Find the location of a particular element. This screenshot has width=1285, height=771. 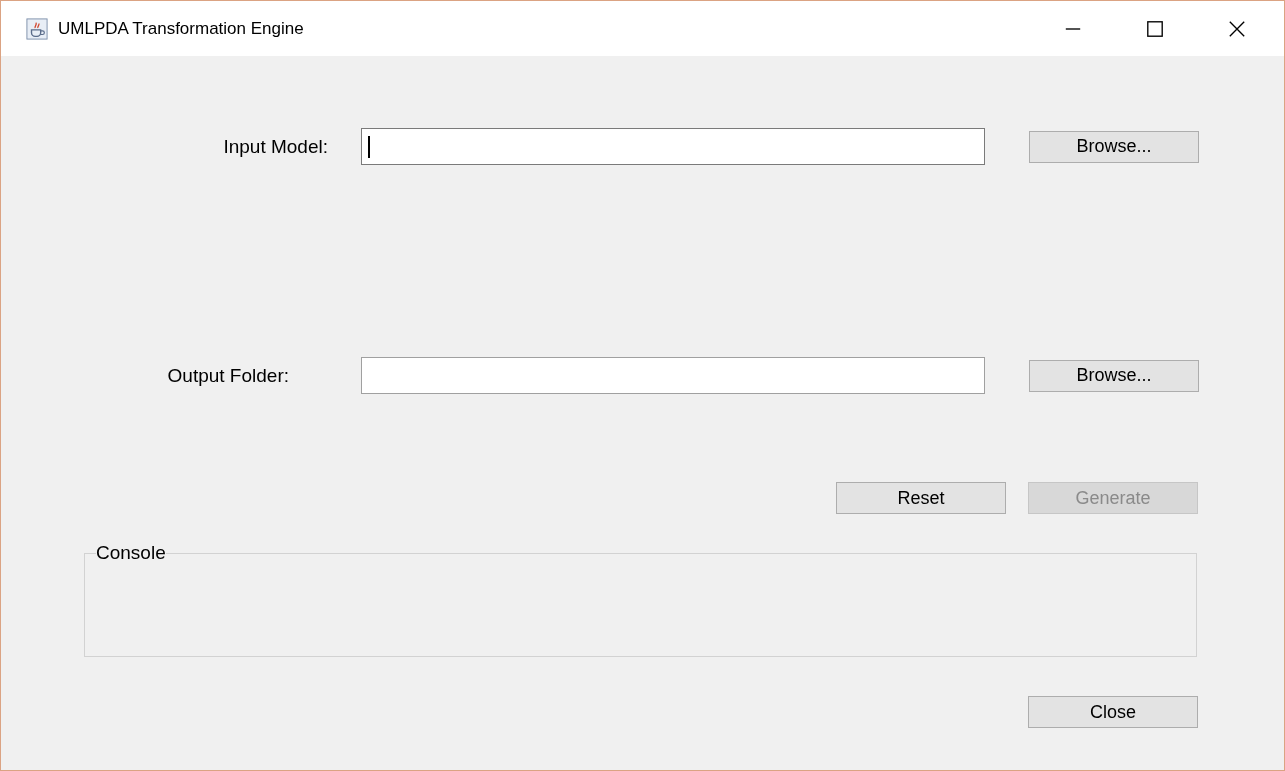

maximize-icon is located at coordinates (1155, 28).